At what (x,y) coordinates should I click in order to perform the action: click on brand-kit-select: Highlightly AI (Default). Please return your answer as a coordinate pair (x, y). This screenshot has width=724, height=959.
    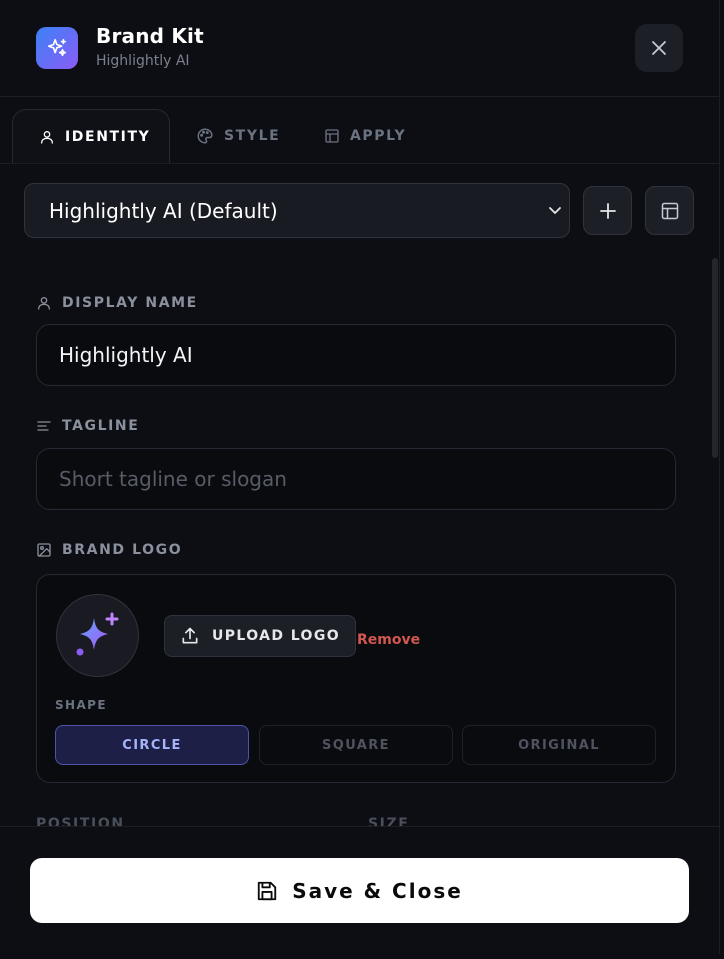
    Looking at the image, I should click on (297, 210).